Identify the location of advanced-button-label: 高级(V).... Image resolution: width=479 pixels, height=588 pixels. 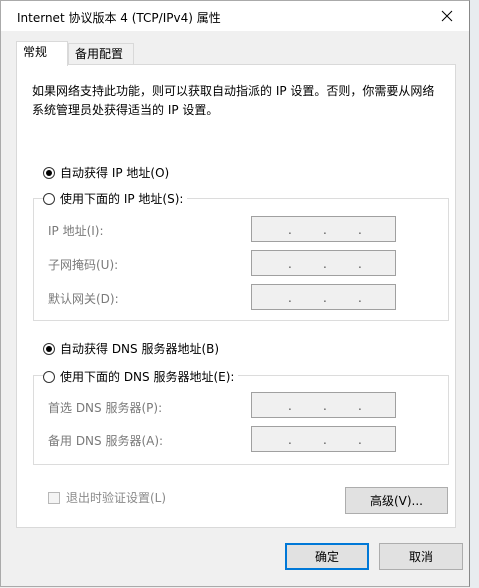
(396, 501).